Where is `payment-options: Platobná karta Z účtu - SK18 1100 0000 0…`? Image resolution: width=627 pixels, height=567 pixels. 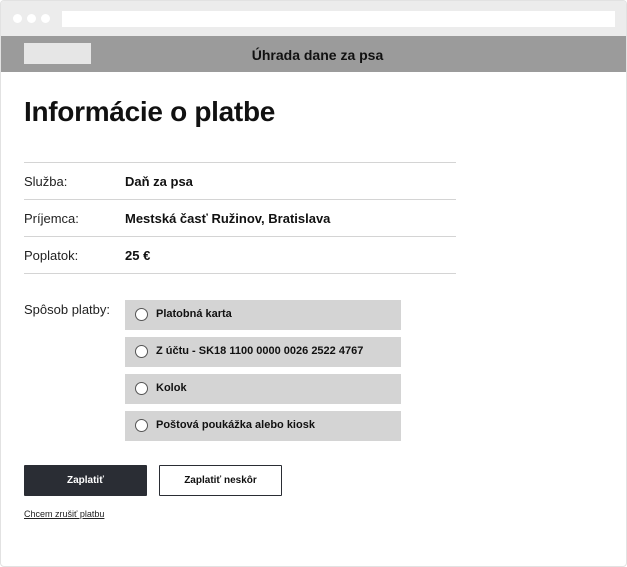 payment-options: Platobná karta Z účtu - SK18 1100 0000 0… is located at coordinates (263, 374).